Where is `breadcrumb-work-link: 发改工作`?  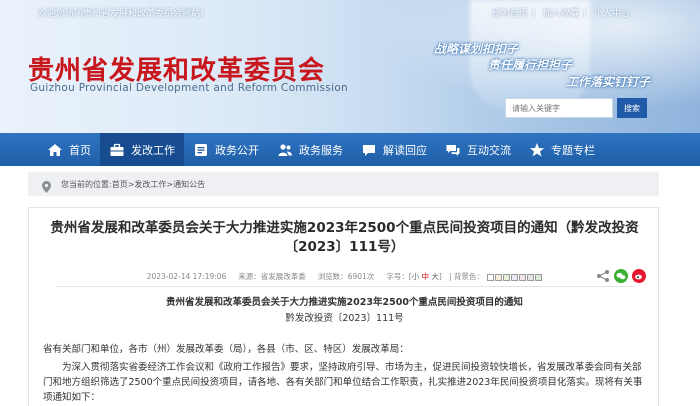 breadcrumb-work-link: 发改工作 is located at coordinates (150, 184).